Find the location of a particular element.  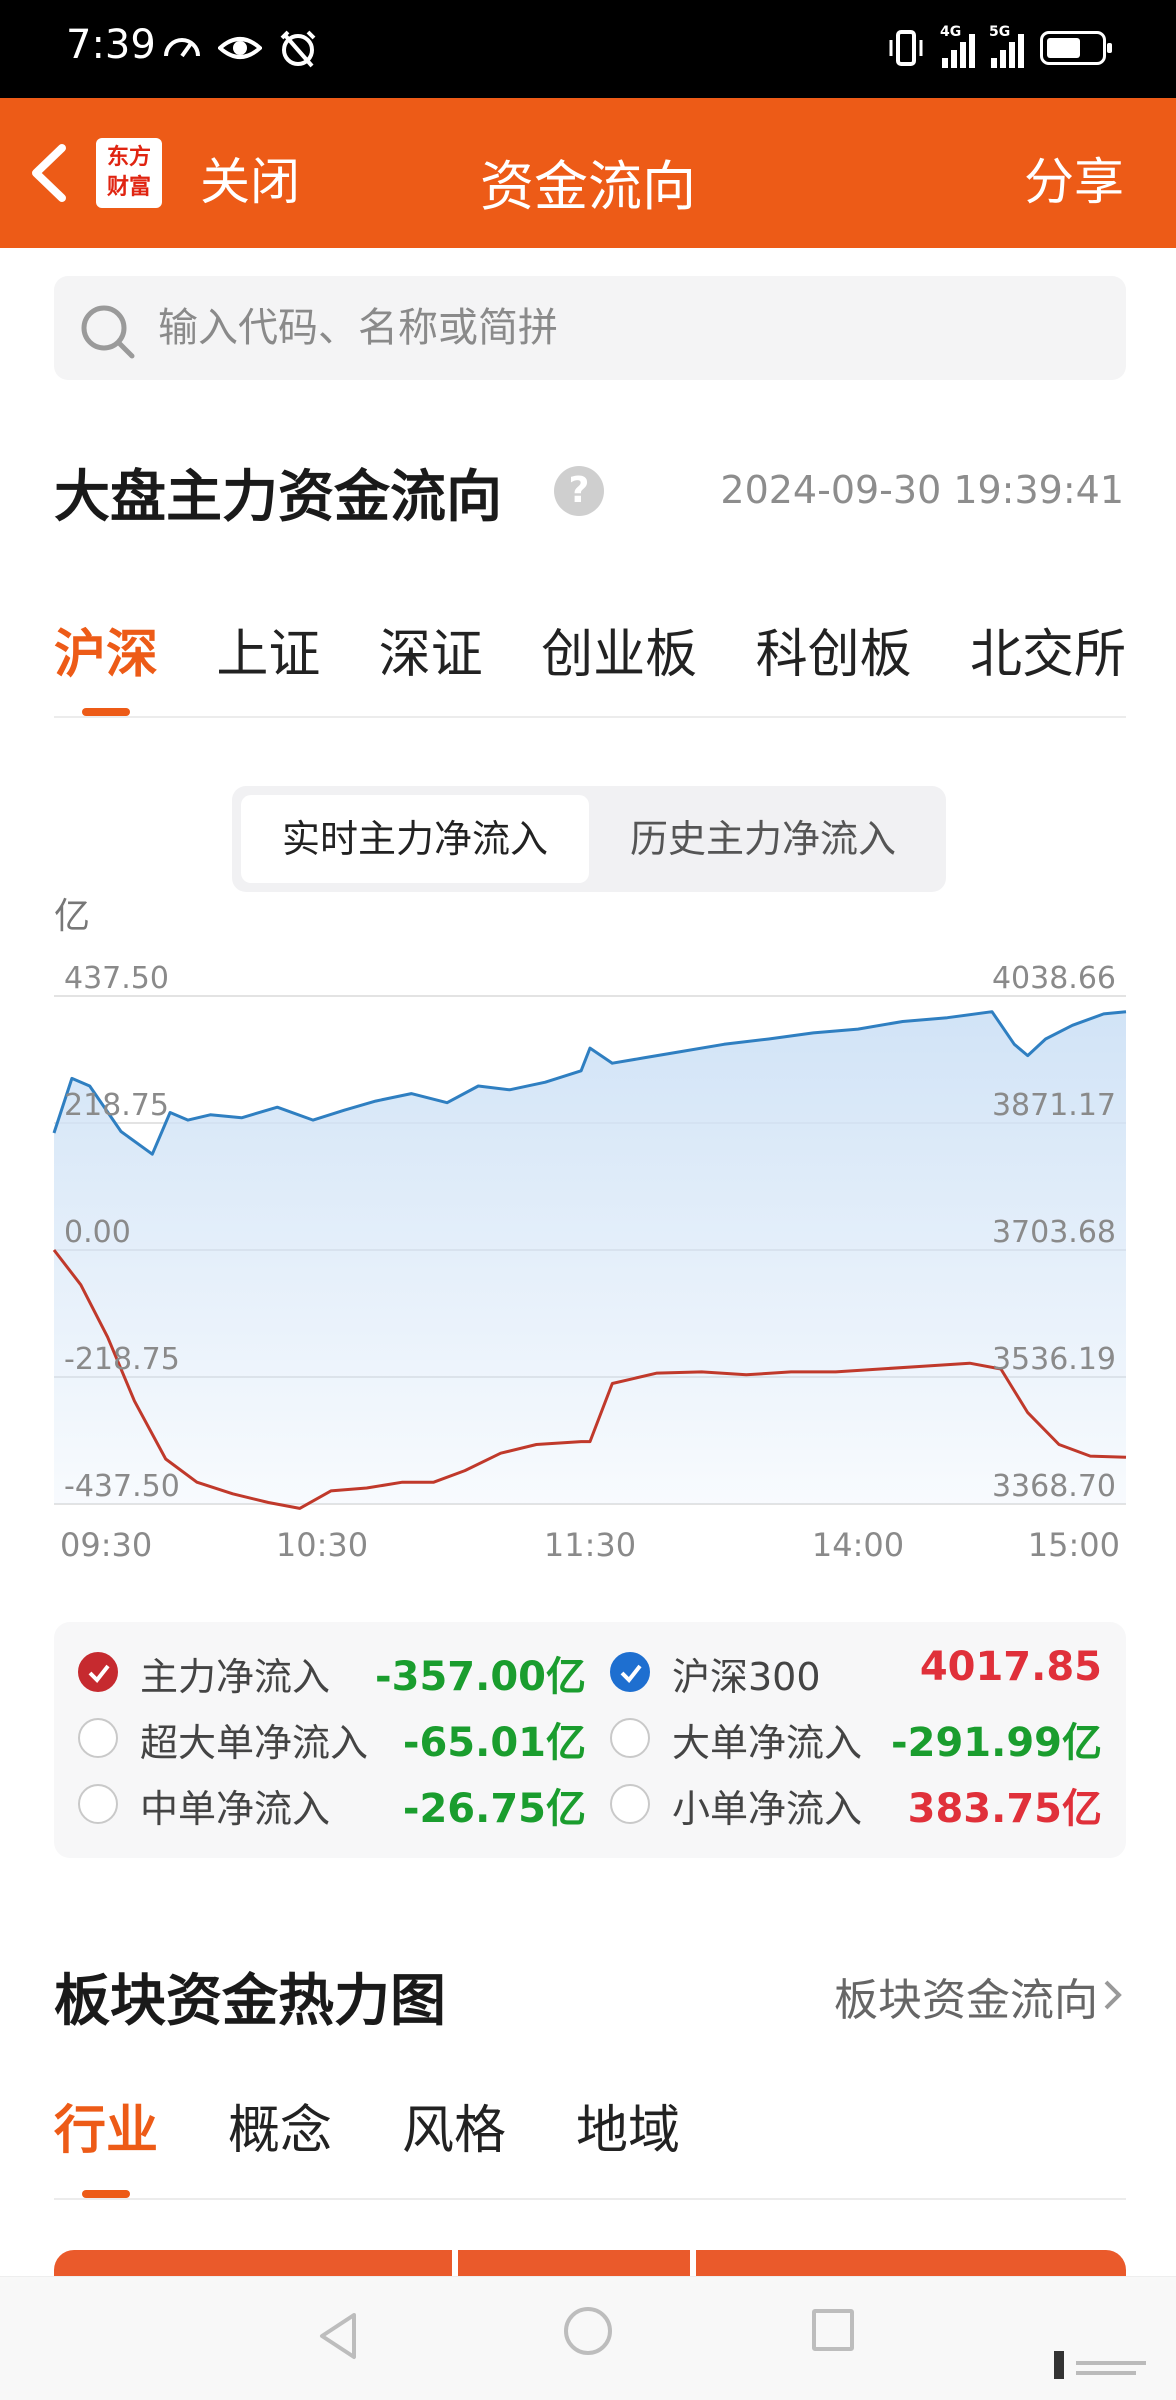

timestamp: 2024-09-30 19:39:41 is located at coordinates (922, 490).